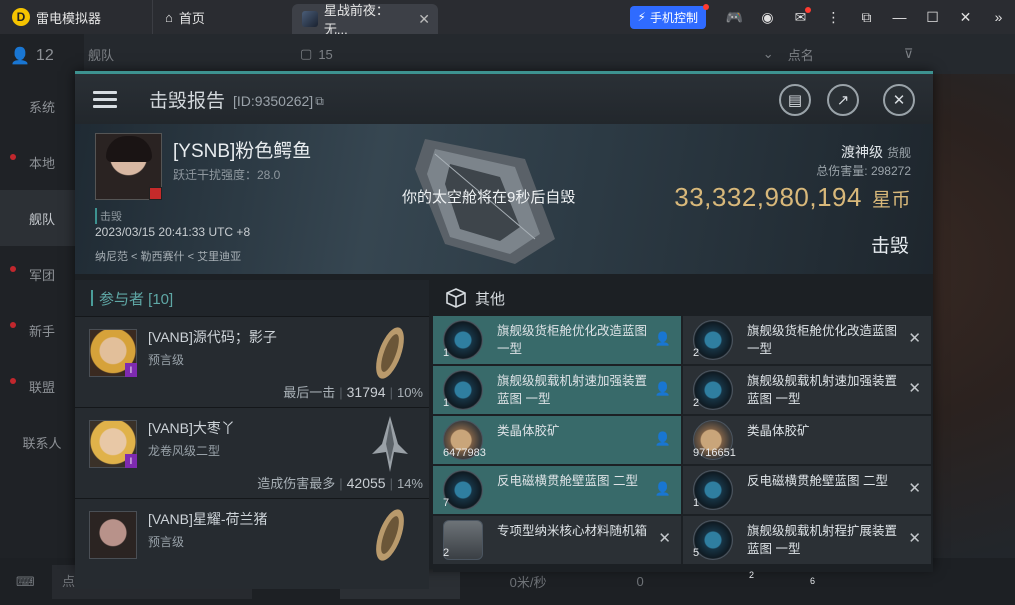 The image size is (1015, 605). I want to click on filter-icon: ⊽, so click(909, 54).